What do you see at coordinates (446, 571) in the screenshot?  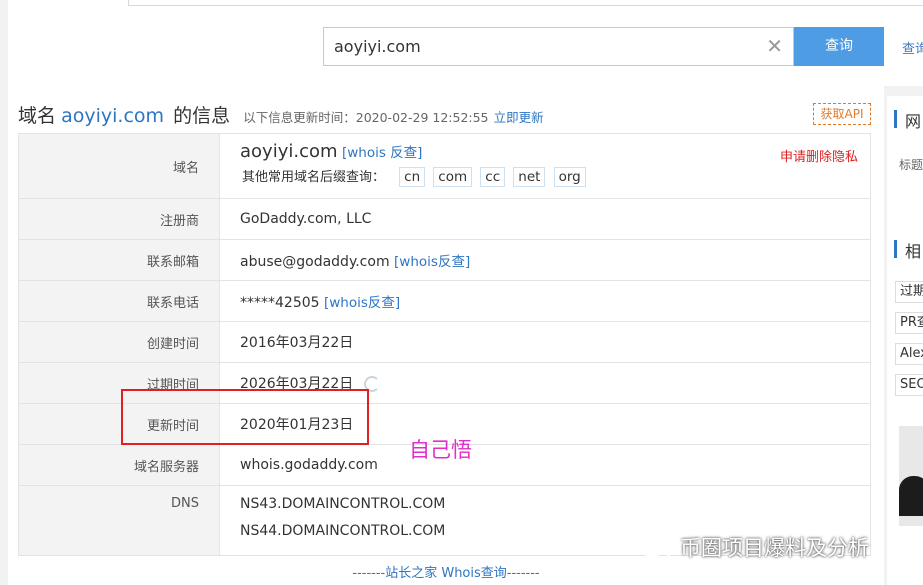 I see `chinaz-whois-link: -------站长之家 Whois查询-------` at bounding box center [446, 571].